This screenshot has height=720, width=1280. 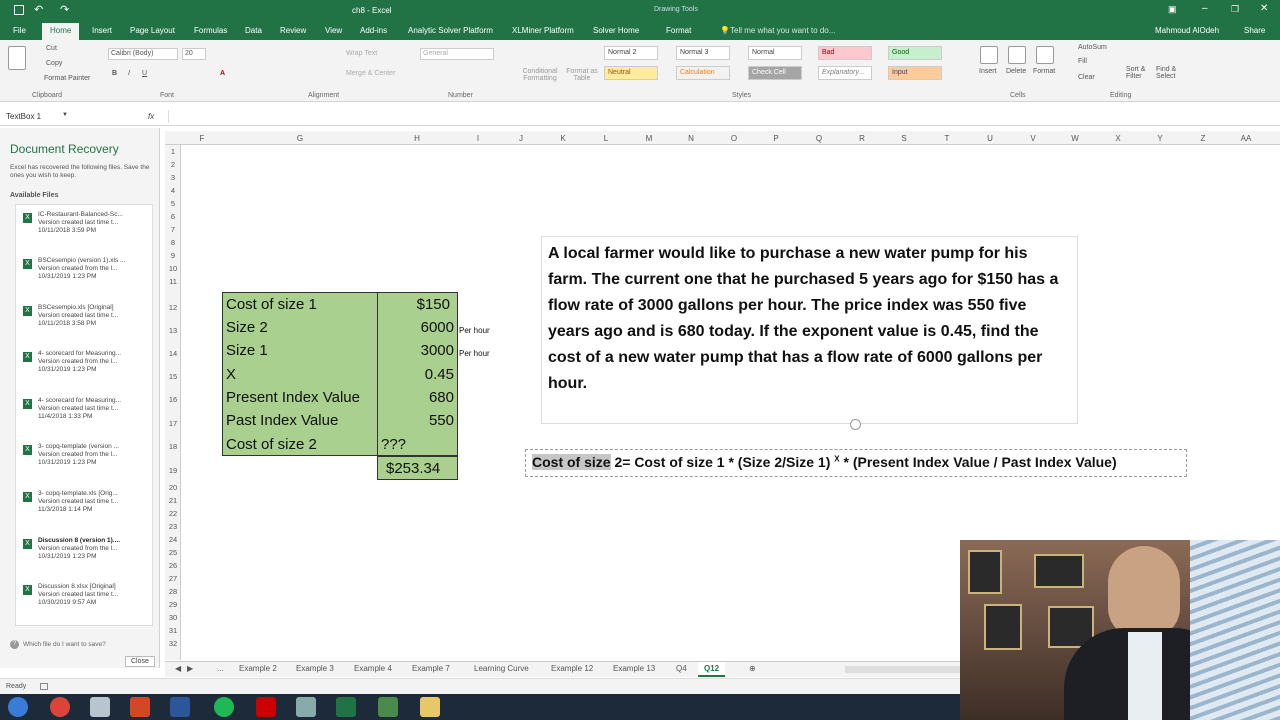 What do you see at coordinates (582, 75) in the screenshot?
I see `format-as-table-button: Format as Table` at bounding box center [582, 75].